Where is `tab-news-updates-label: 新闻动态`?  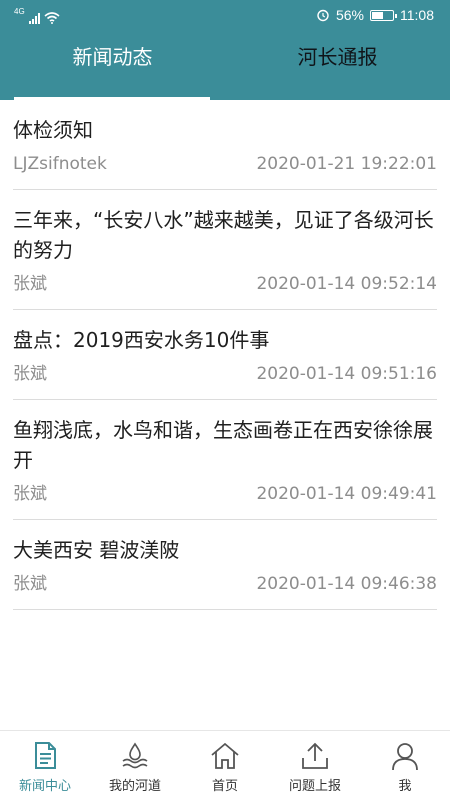 tab-news-updates-label: 新闻动态 is located at coordinates (112, 57).